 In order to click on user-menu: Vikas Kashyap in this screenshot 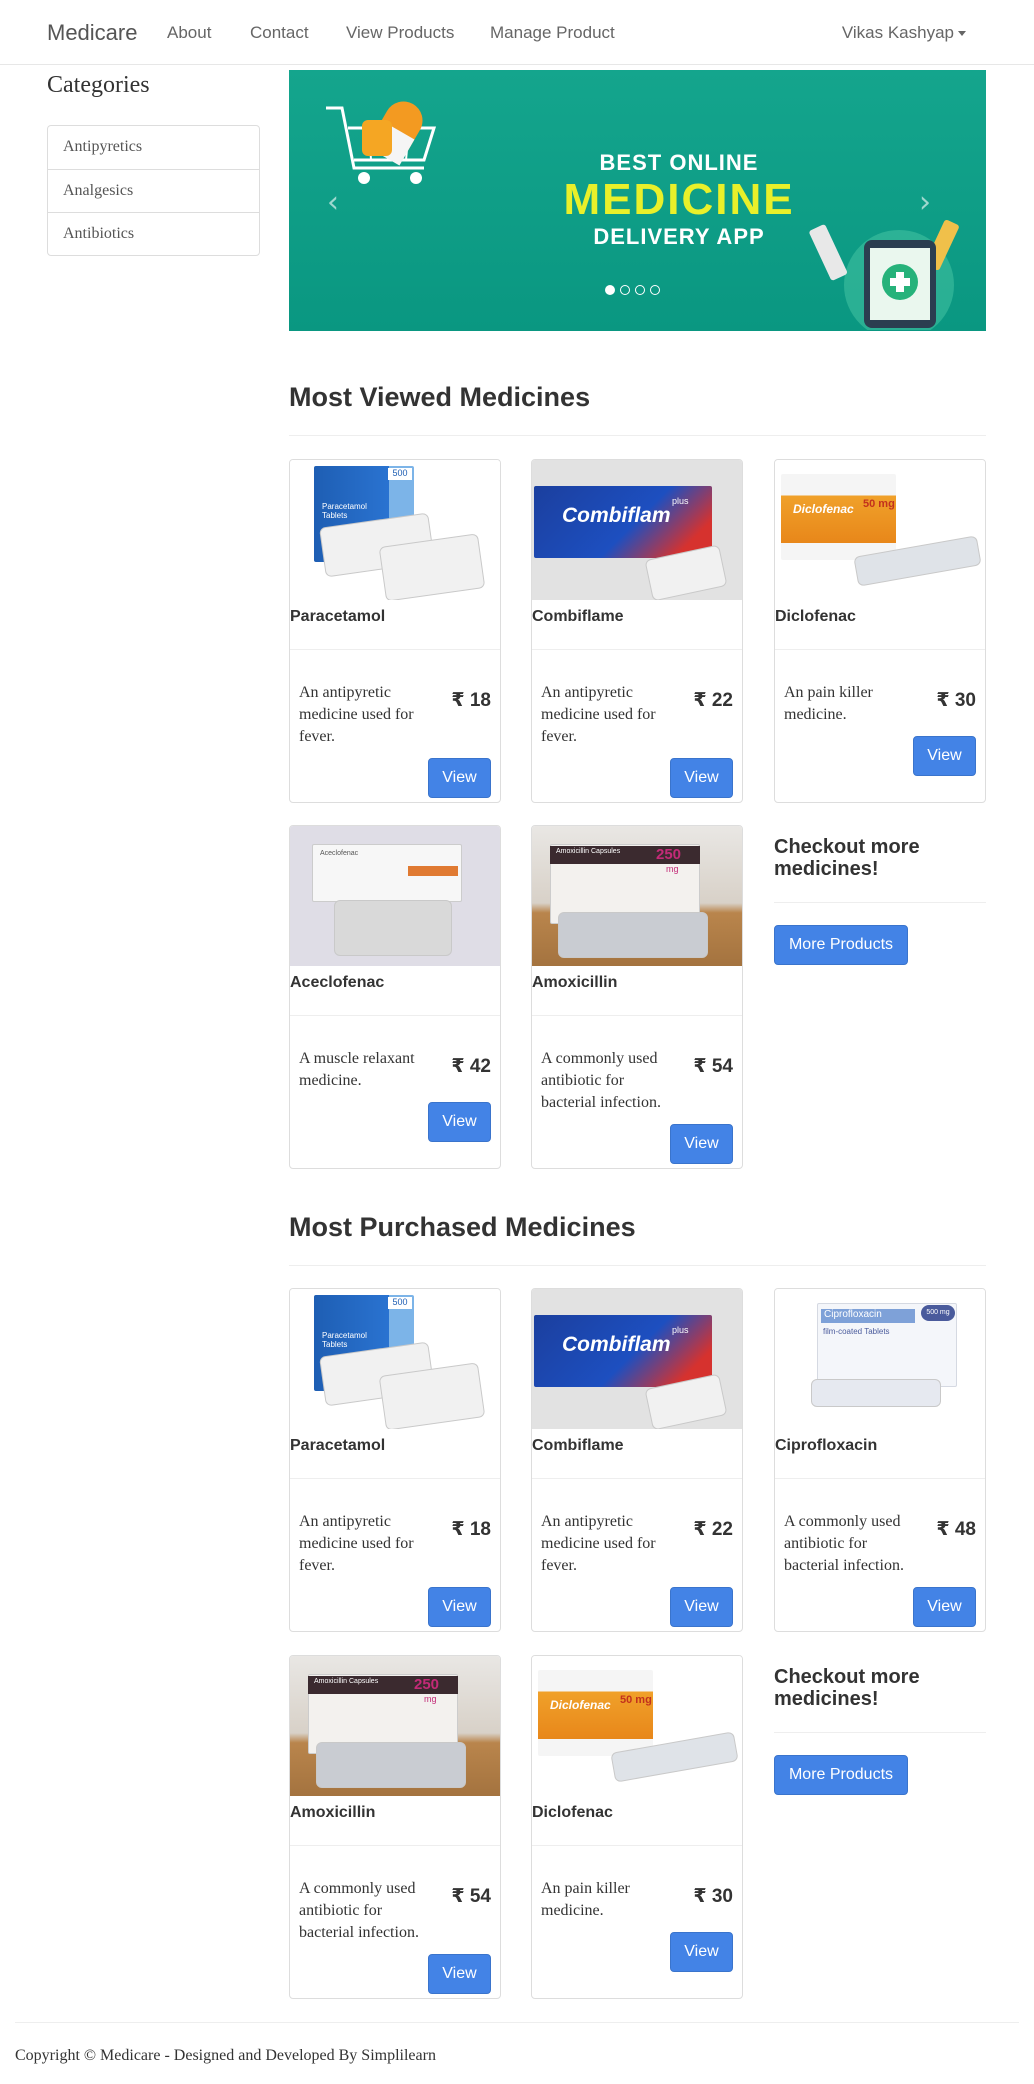, I will do `click(904, 33)`.